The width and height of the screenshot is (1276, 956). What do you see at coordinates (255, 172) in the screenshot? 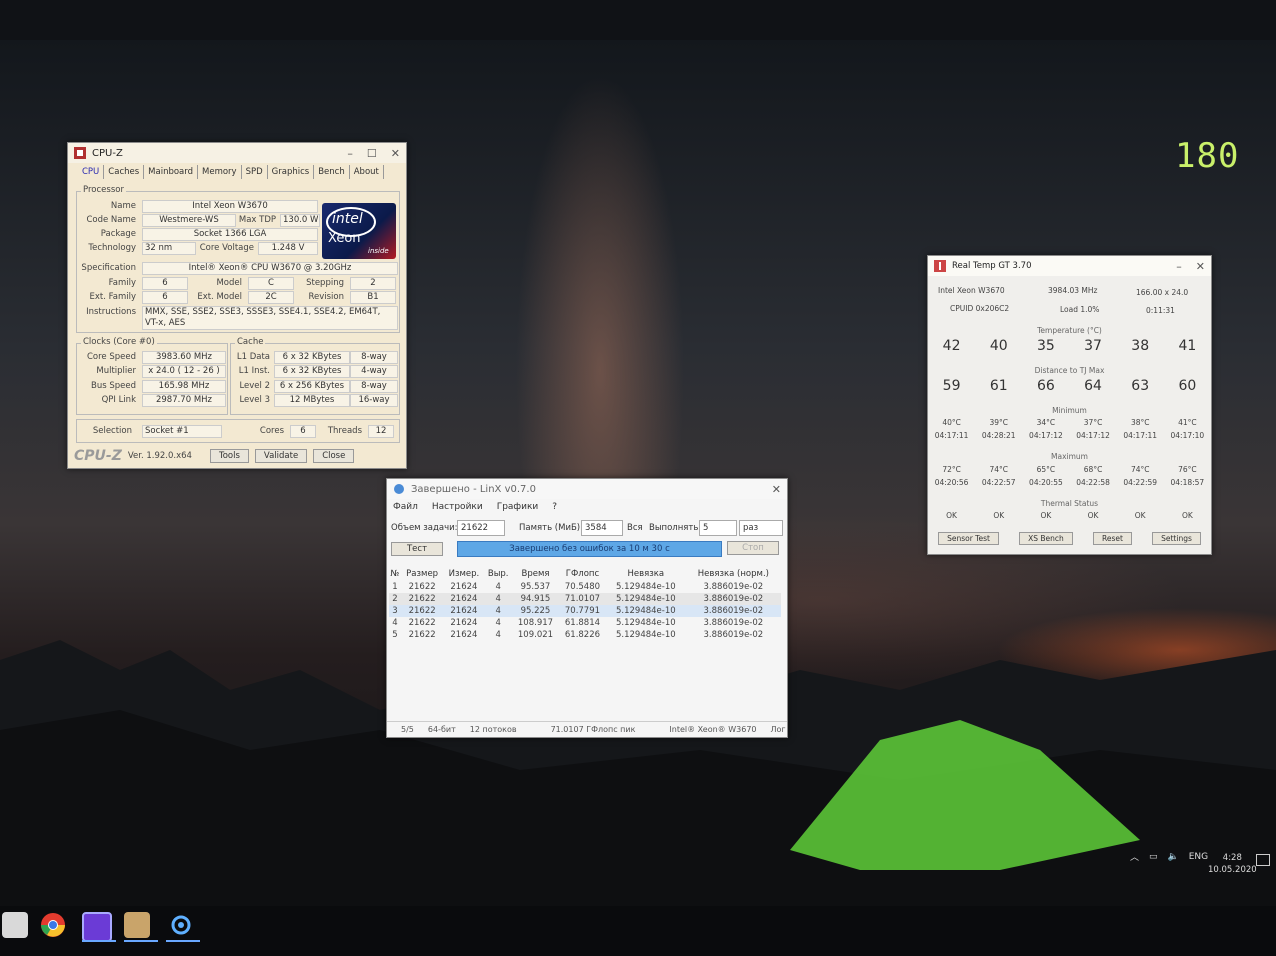
I see `tab-spd: SPD` at bounding box center [255, 172].